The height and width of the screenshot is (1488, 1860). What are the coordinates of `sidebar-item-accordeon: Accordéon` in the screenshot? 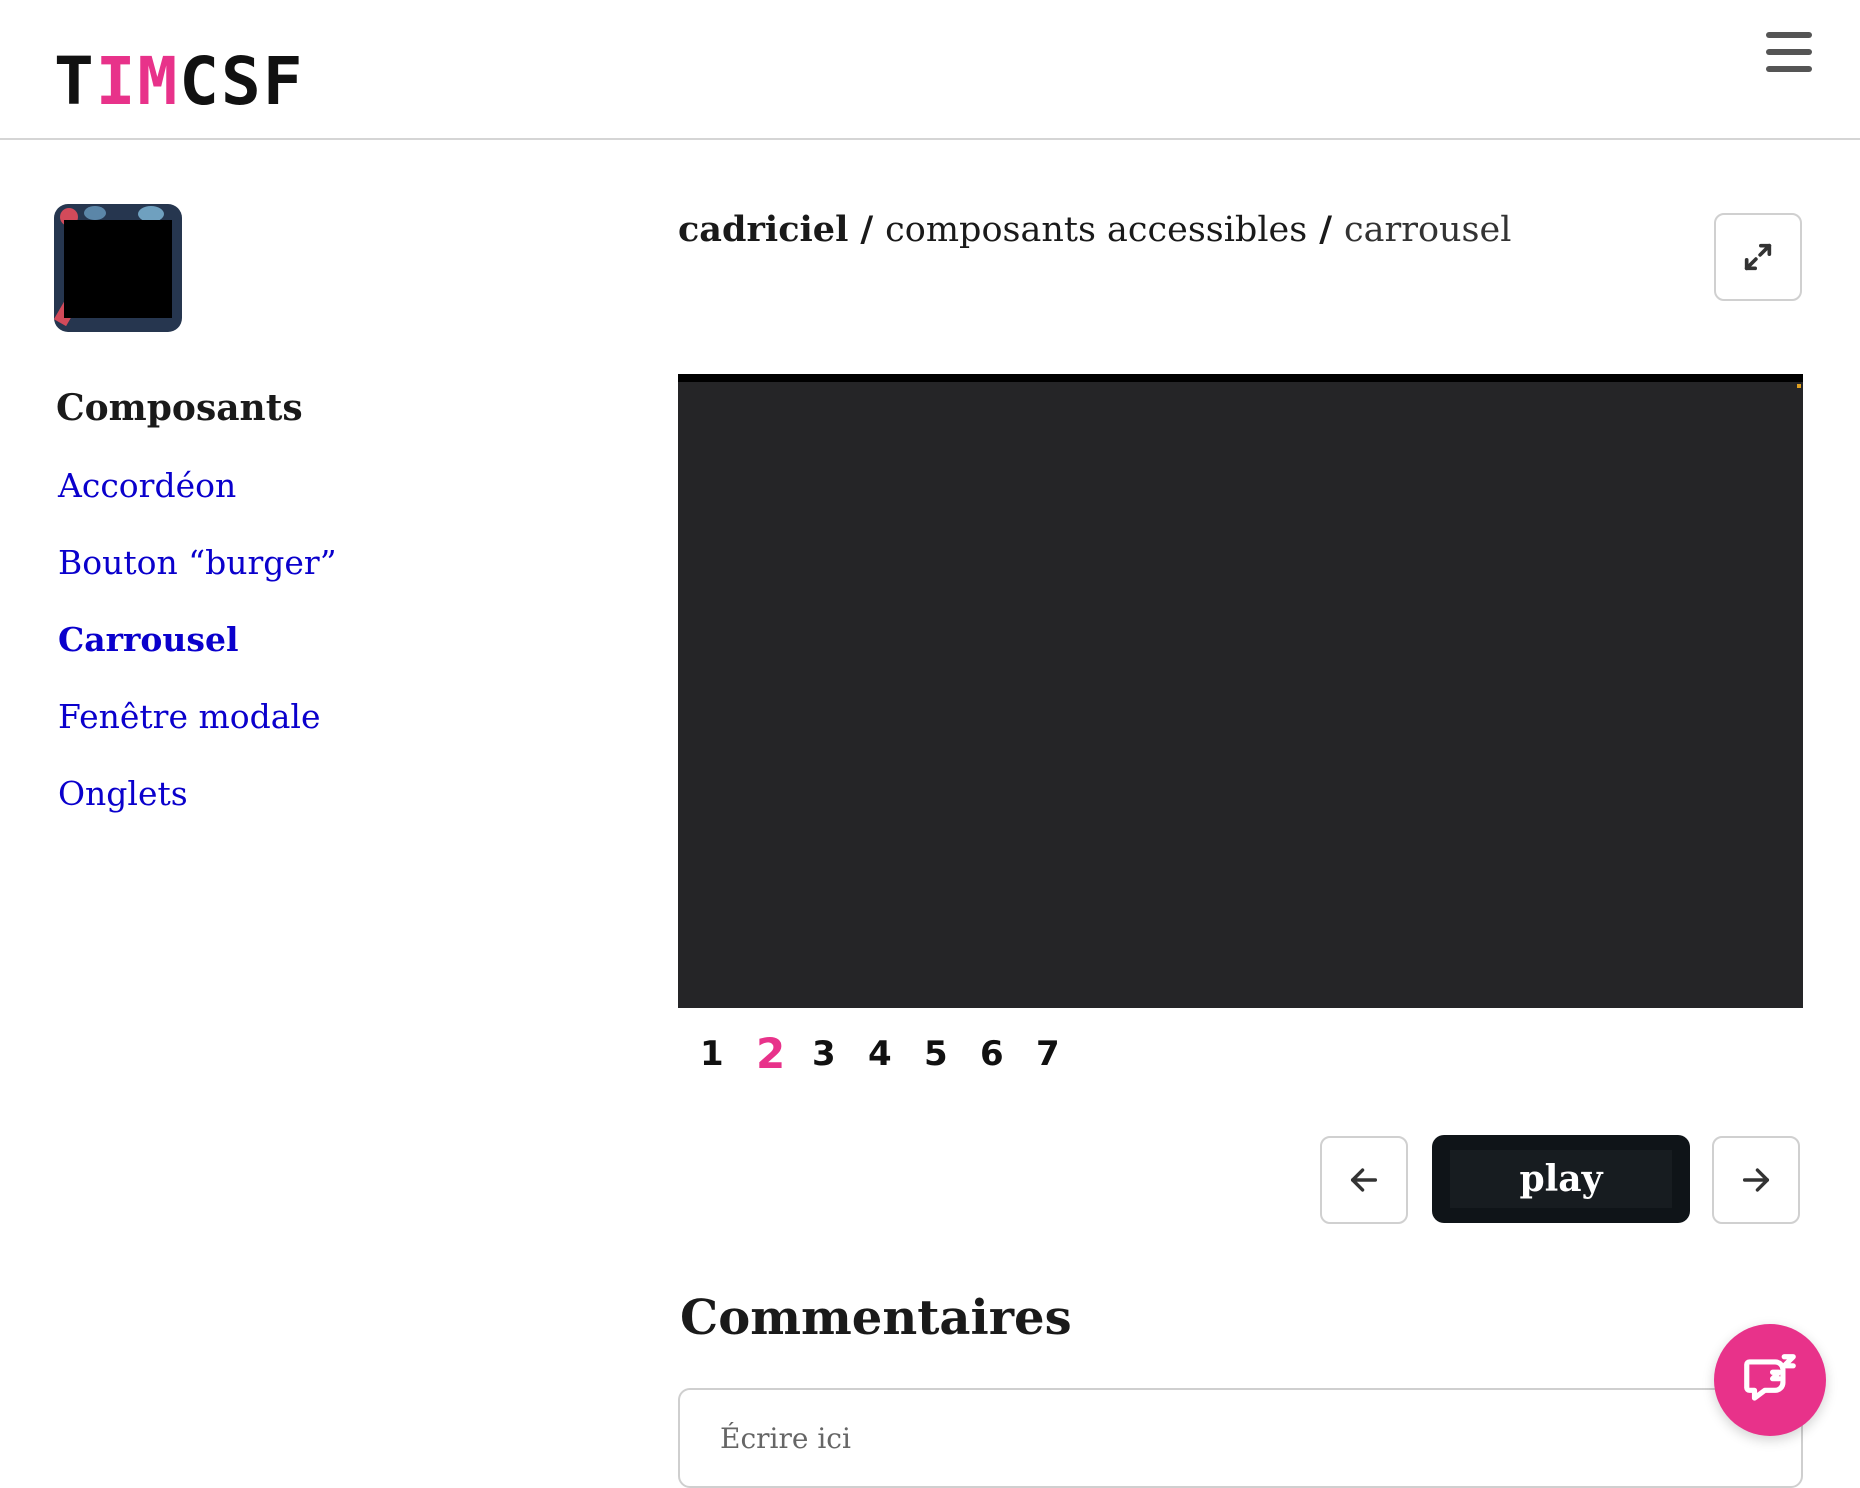 It's located at (197, 500).